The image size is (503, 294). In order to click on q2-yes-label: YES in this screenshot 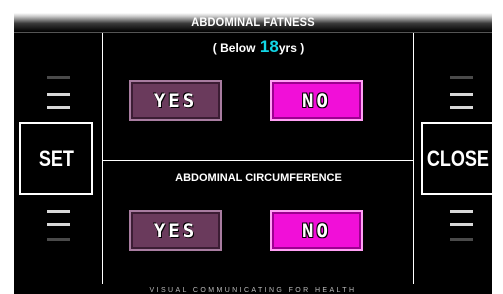, I will do `click(175, 230)`.